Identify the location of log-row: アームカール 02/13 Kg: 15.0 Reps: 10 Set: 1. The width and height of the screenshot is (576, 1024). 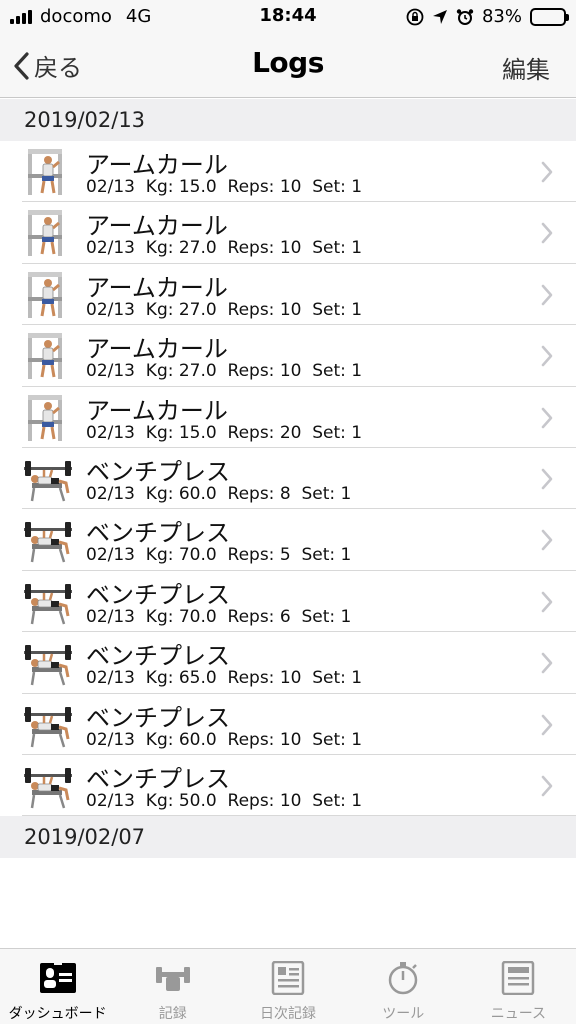
(299, 172).